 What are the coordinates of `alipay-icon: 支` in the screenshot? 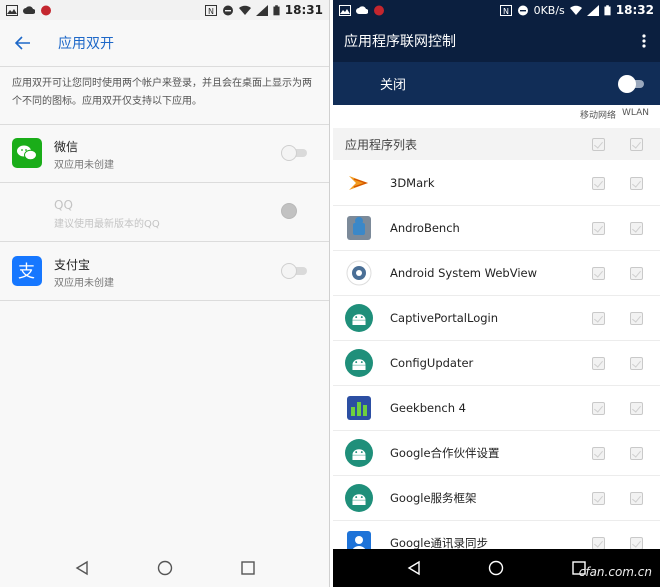 It's located at (27, 271).